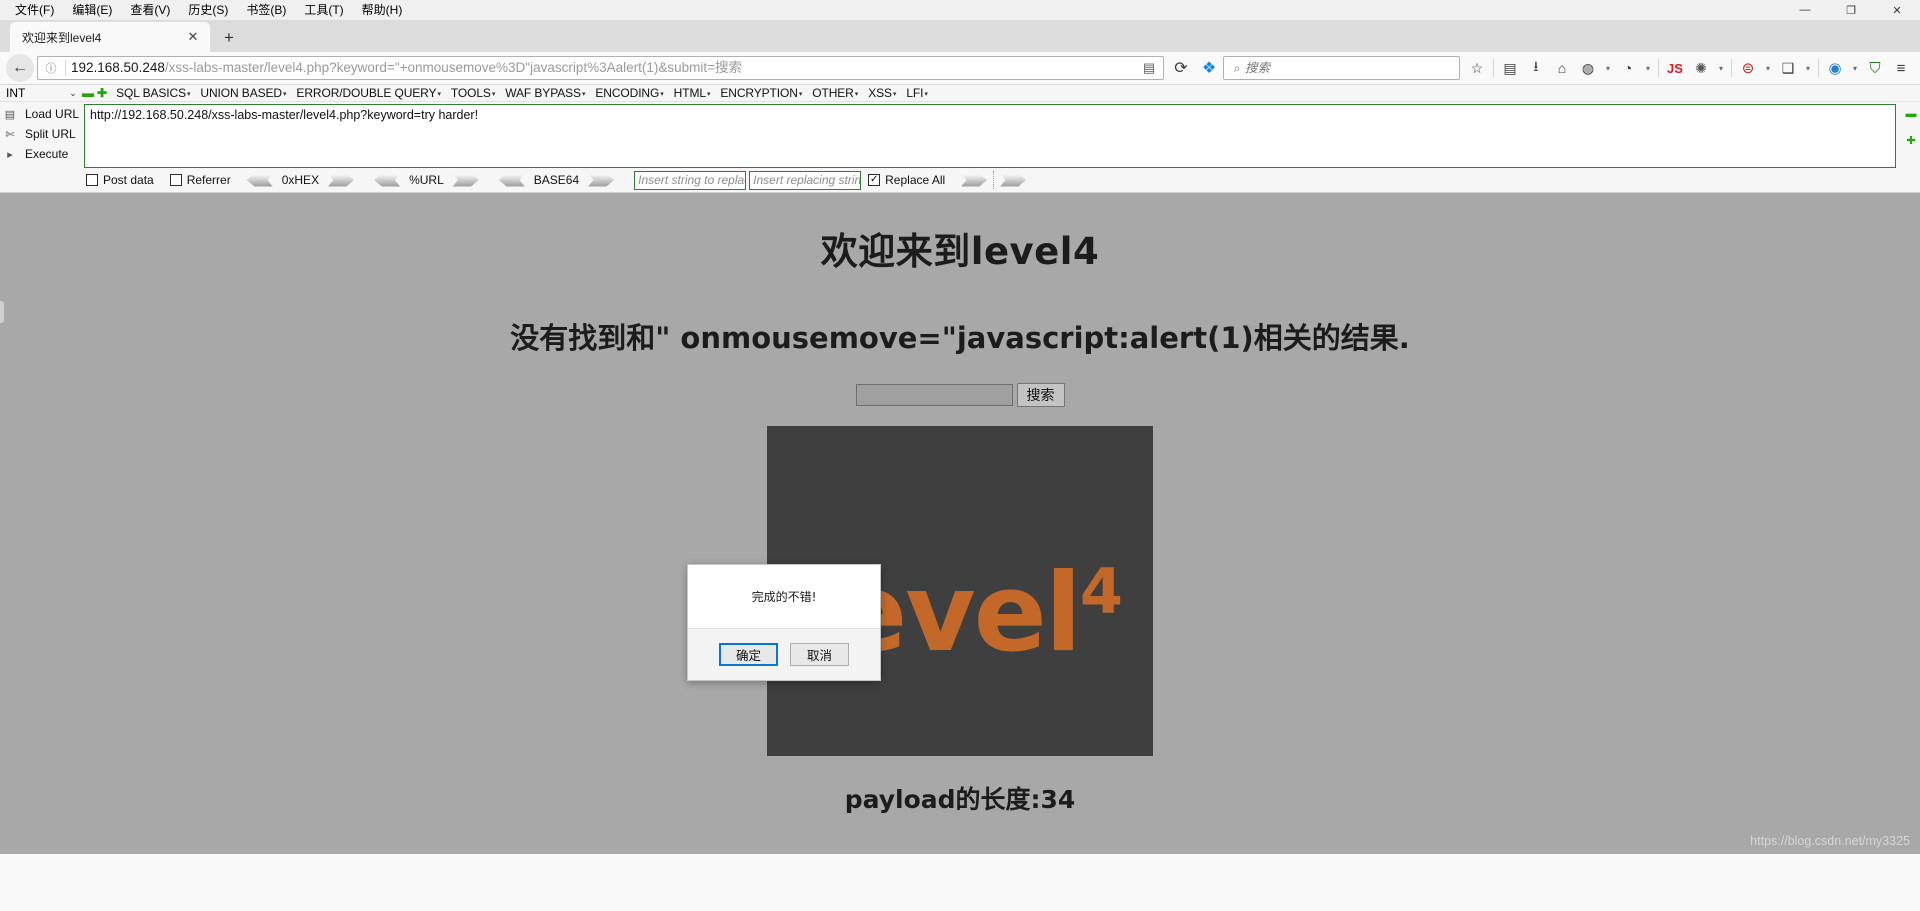 The image size is (1920, 911). Describe the element at coordinates (150, 10) in the screenshot. I see `menu-view: 查看(V)` at that location.